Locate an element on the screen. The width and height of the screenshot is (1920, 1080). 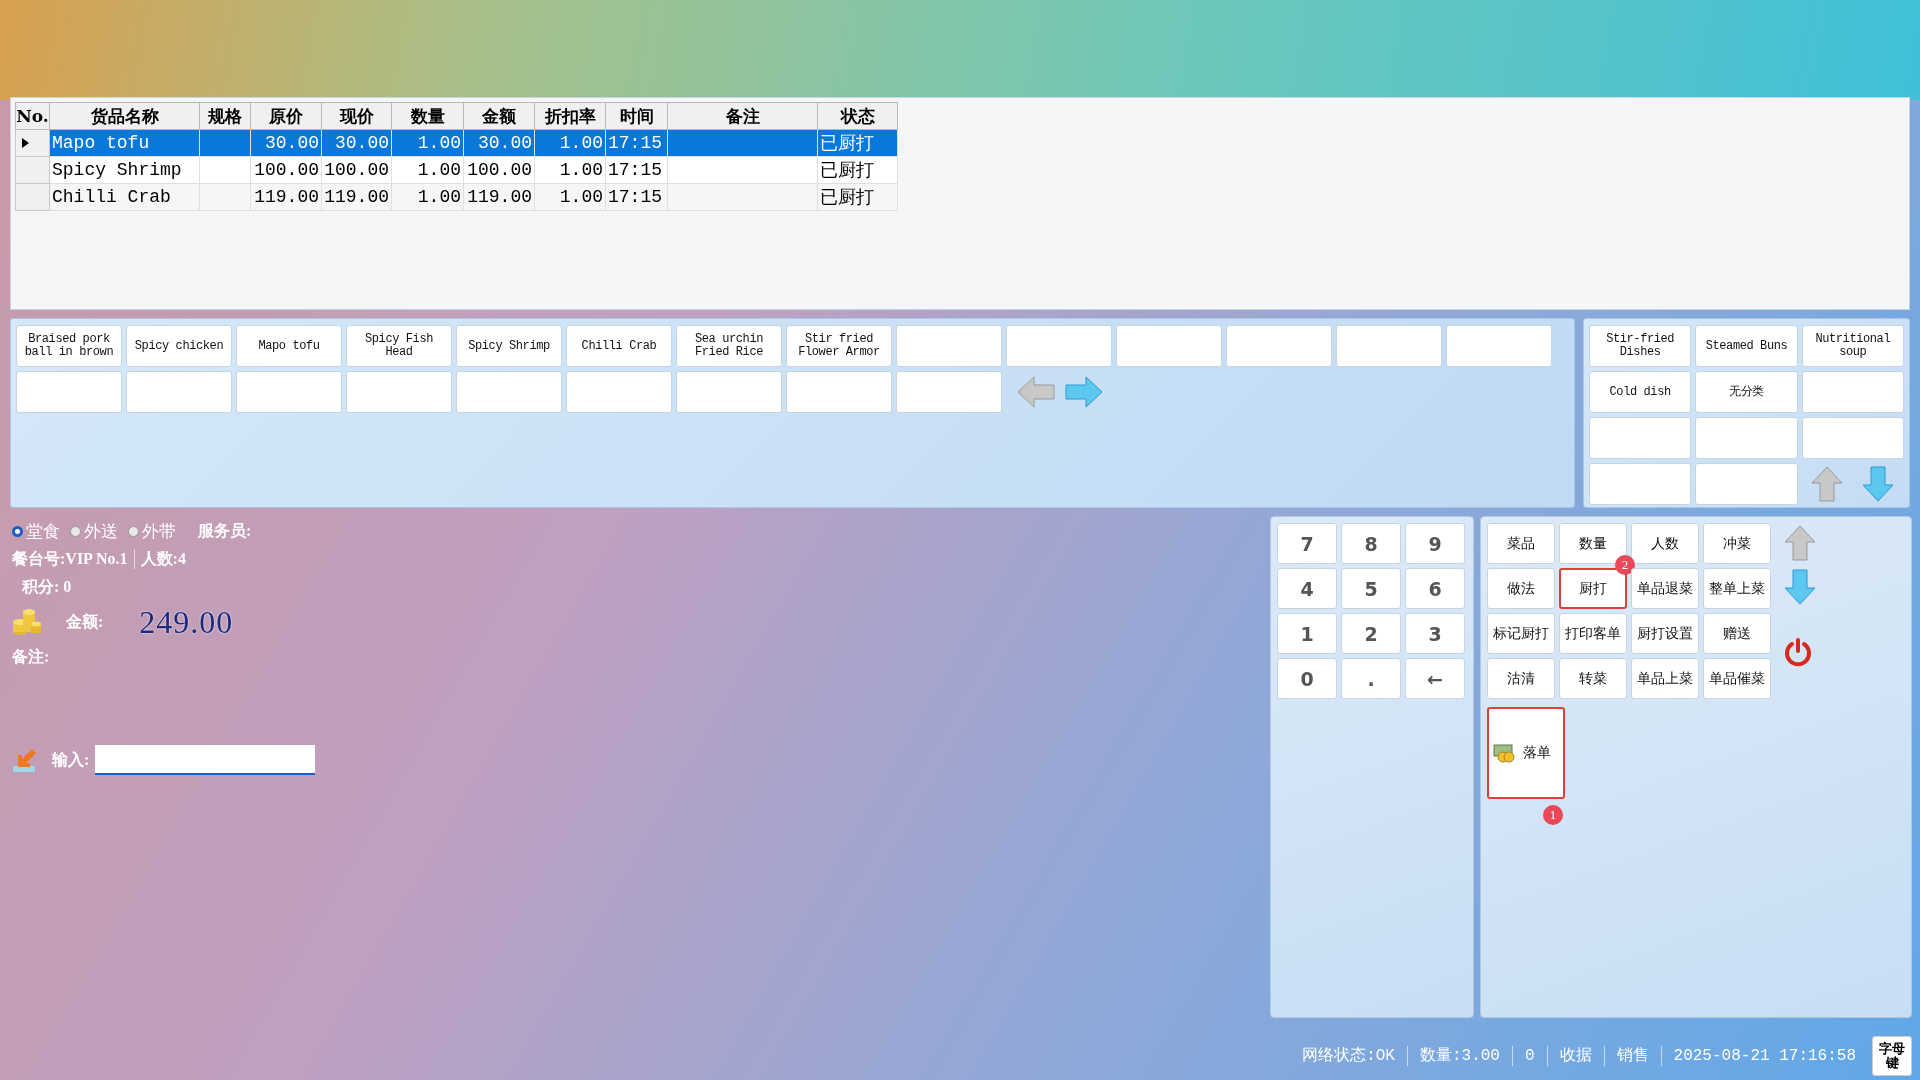
cash-icon is located at coordinates (1505, 753).